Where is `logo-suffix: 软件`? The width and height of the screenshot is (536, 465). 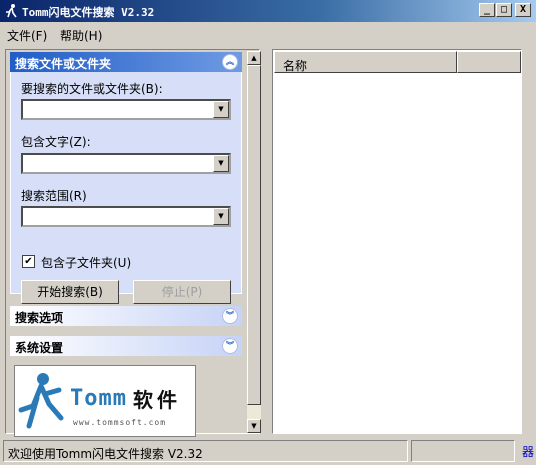 logo-suffix: 软件 is located at coordinates (157, 400).